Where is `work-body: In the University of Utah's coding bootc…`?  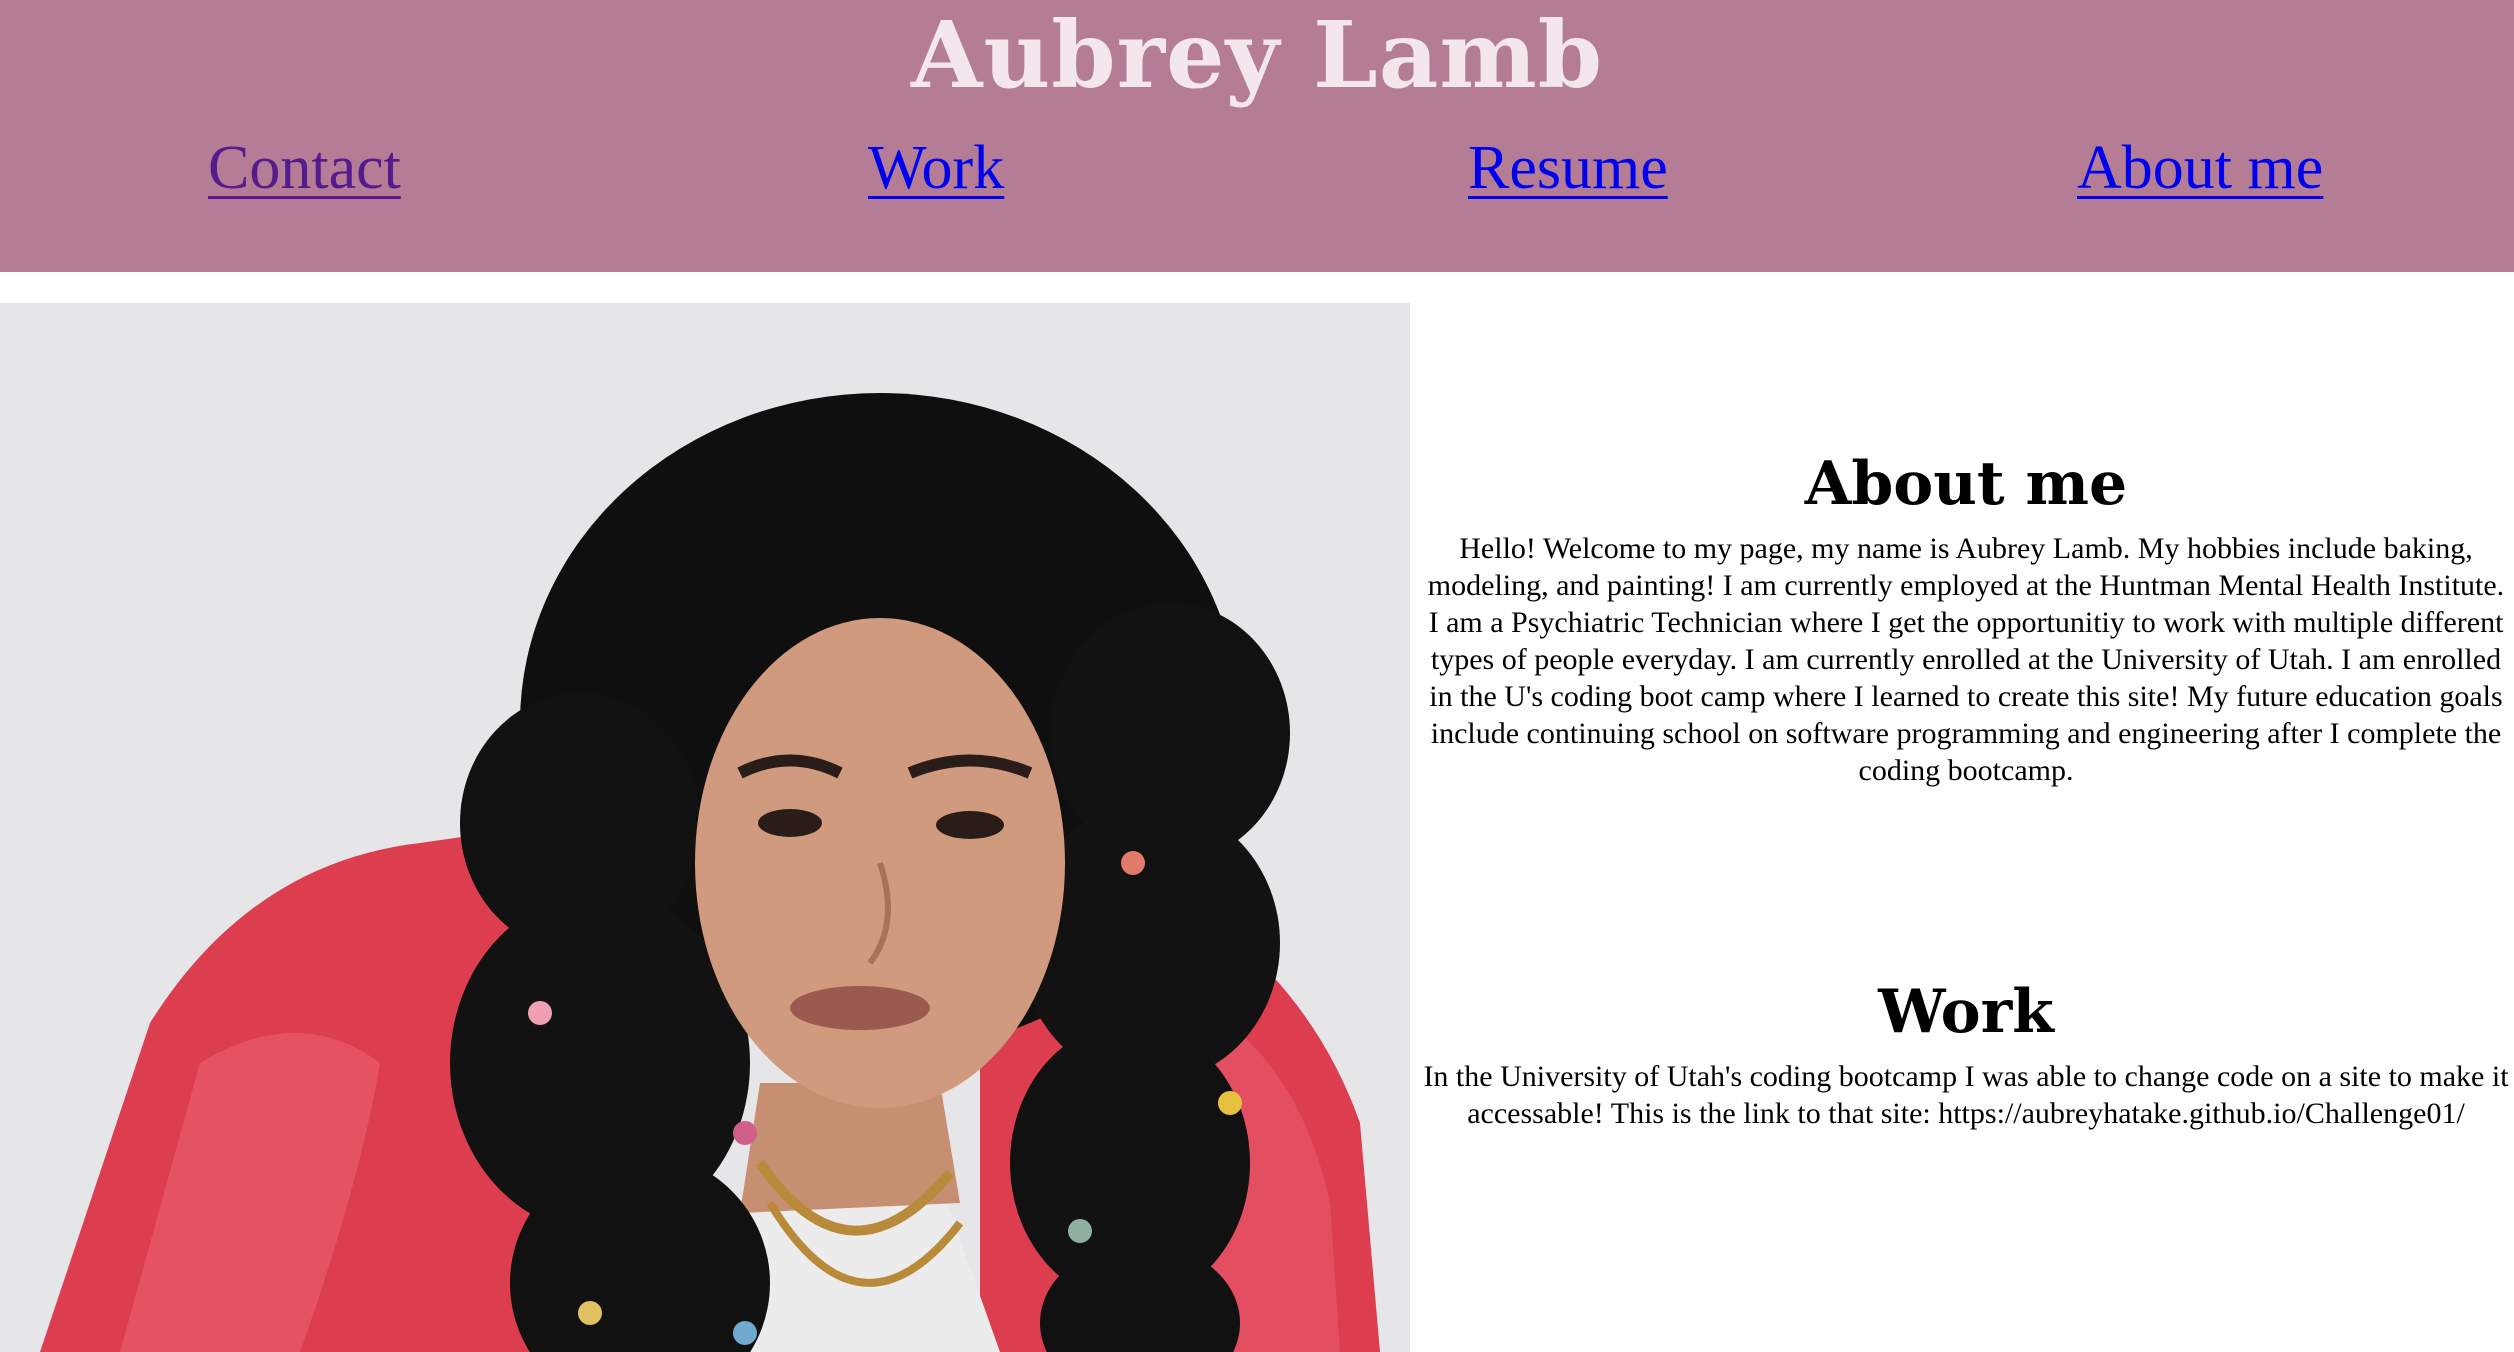 work-body: In the University of Utah's coding bootc… is located at coordinates (1966, 1095).